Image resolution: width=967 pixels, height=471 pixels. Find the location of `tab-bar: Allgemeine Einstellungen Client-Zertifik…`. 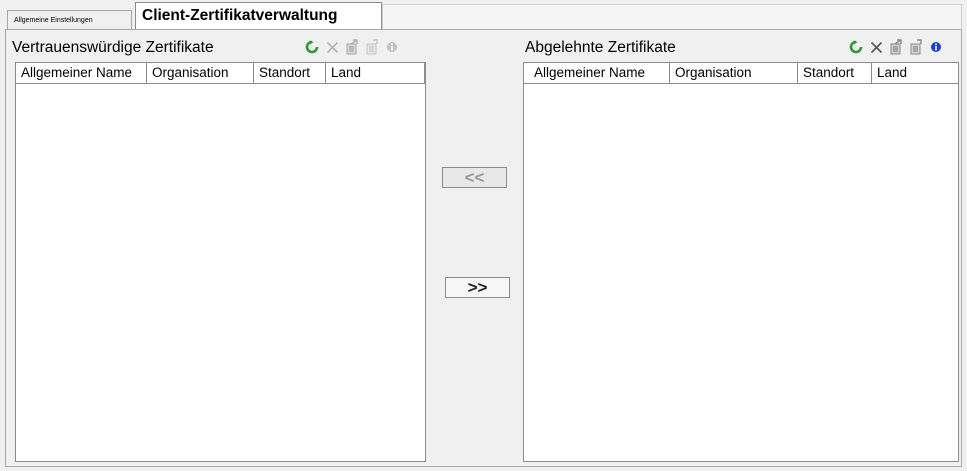

tab-bar: Allgemeine Einstellungen Client-Zertifik… is located at coordinates (483, 15).